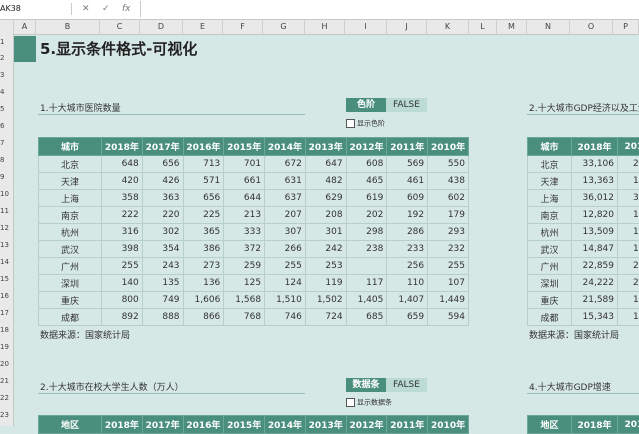 Image resolution: width=639 pixels, height=434 pixels. What do you see at coordinates (389, 9) in the screenshot?
I see `formula-input` at bounding box center [389, 9].